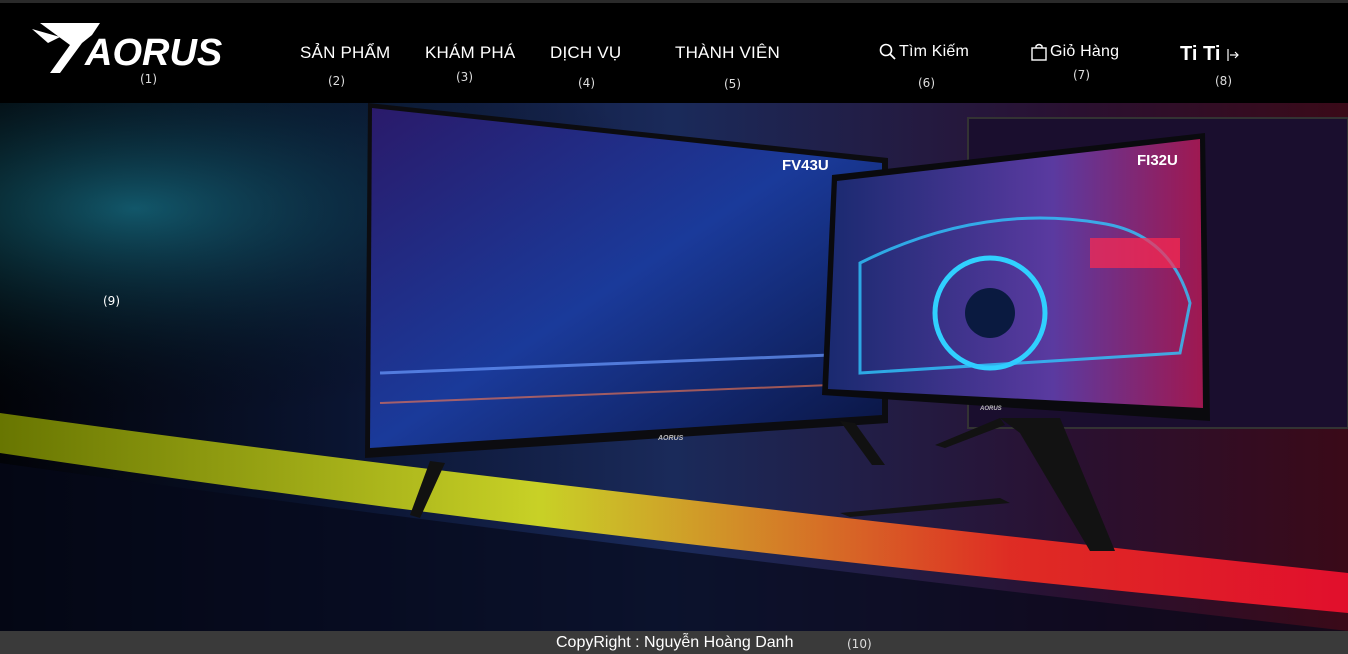 The width and height of the screenshot is (1348, 654). What do you see at coordinates (585, 53) in the screenshot?
I see `nav-services: DỊCH VỤ` at bounding box center [585, 53].